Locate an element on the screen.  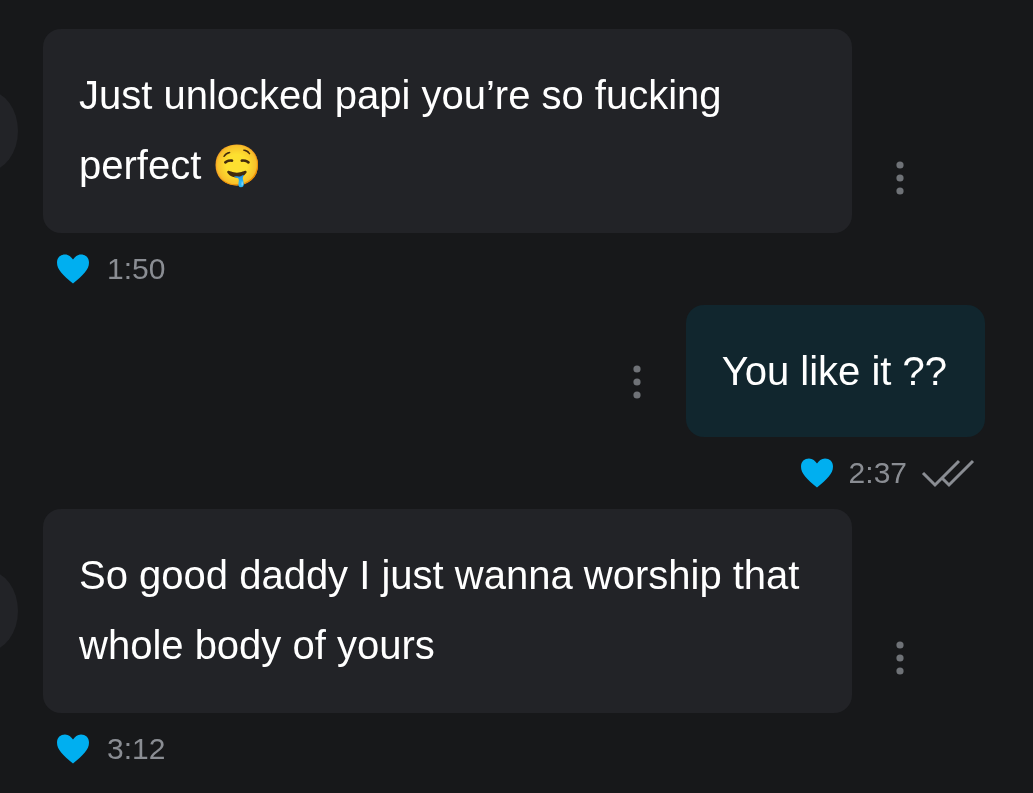
message-time: 3:12 is located at coordinates (136, 749).